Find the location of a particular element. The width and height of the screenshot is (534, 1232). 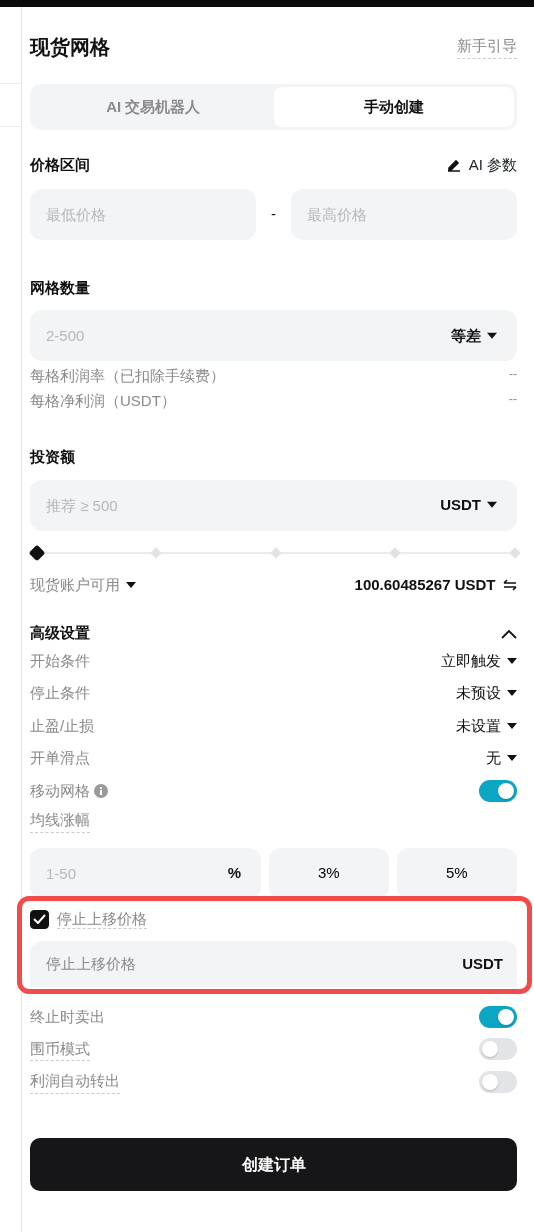

setting-label: 利润自动转出 is located at coordinates (75, 1082).